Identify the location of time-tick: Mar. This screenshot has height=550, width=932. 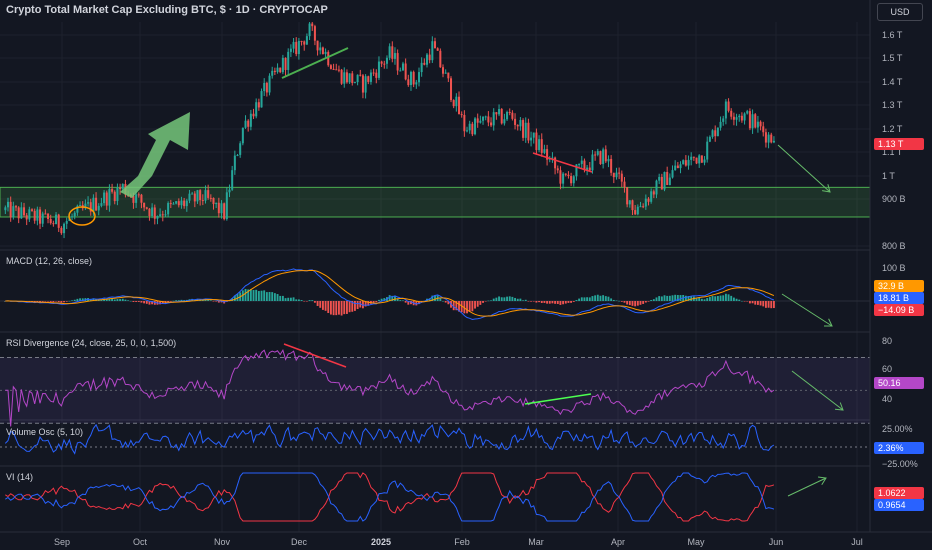
(536, 542).